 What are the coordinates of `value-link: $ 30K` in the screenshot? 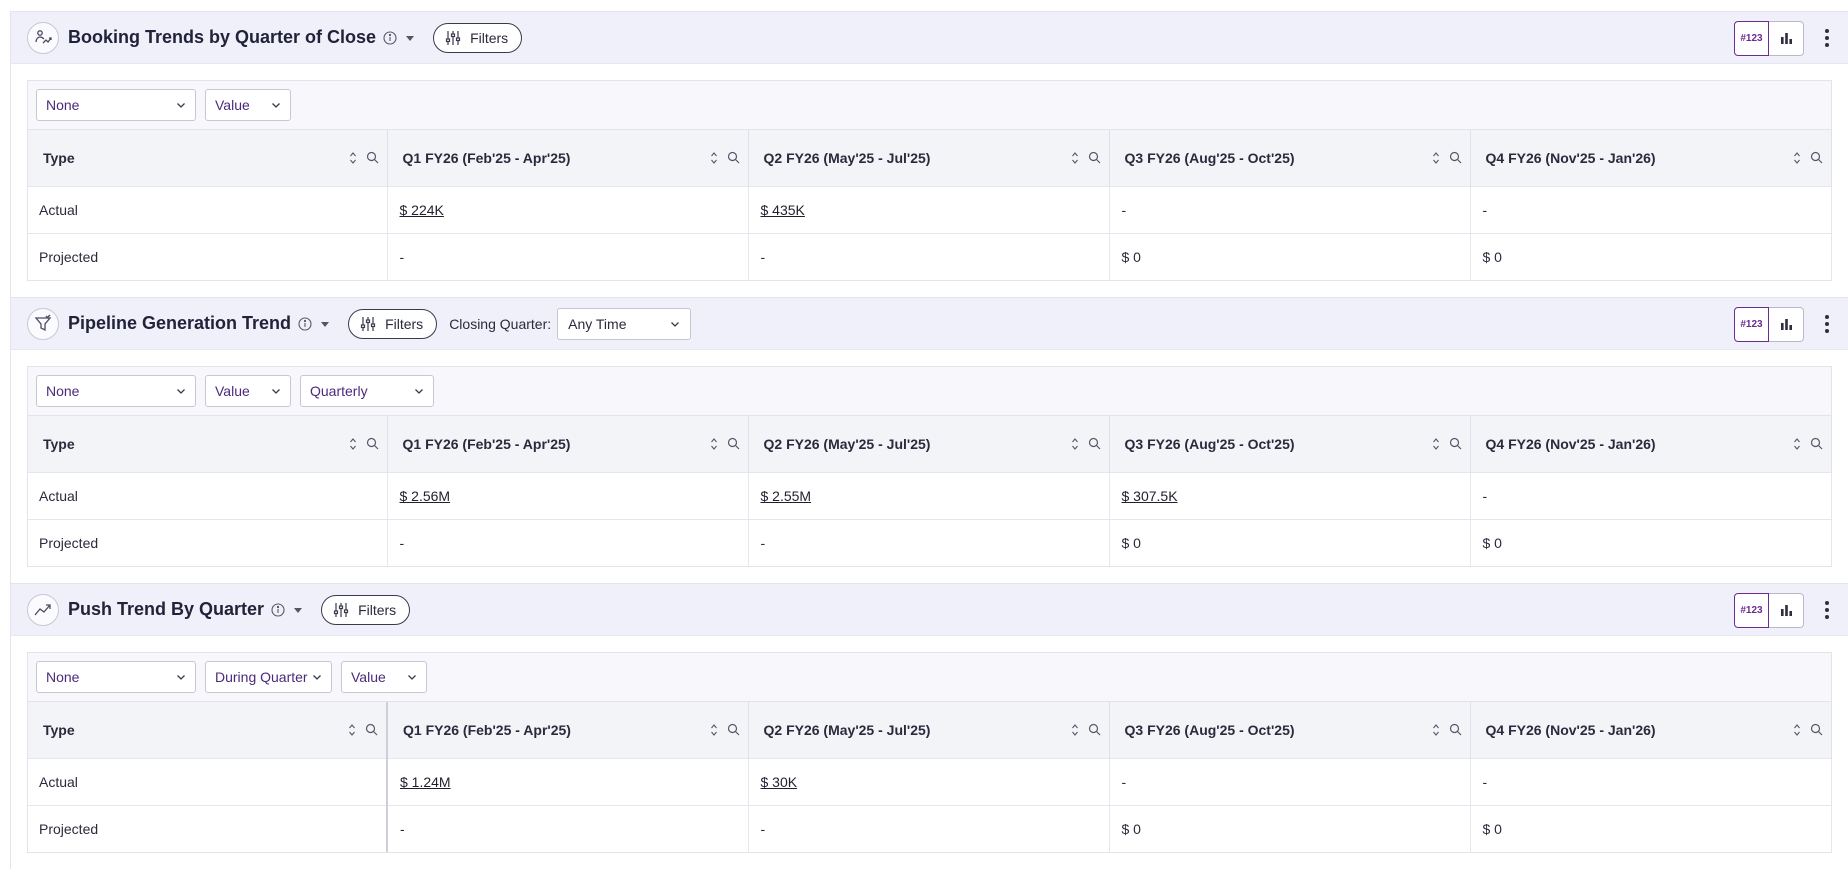 It's located at (779, 782).